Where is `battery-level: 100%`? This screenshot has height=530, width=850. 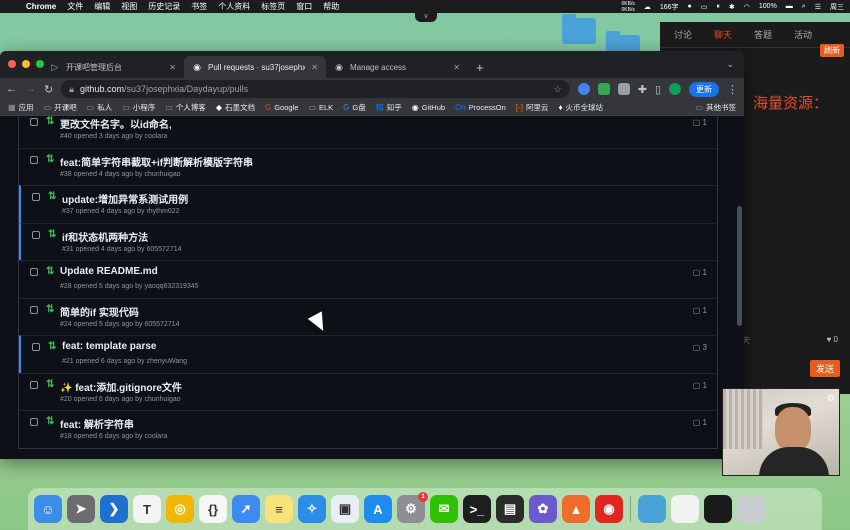 battery-level: 100% is located at coordinates (768, 6).